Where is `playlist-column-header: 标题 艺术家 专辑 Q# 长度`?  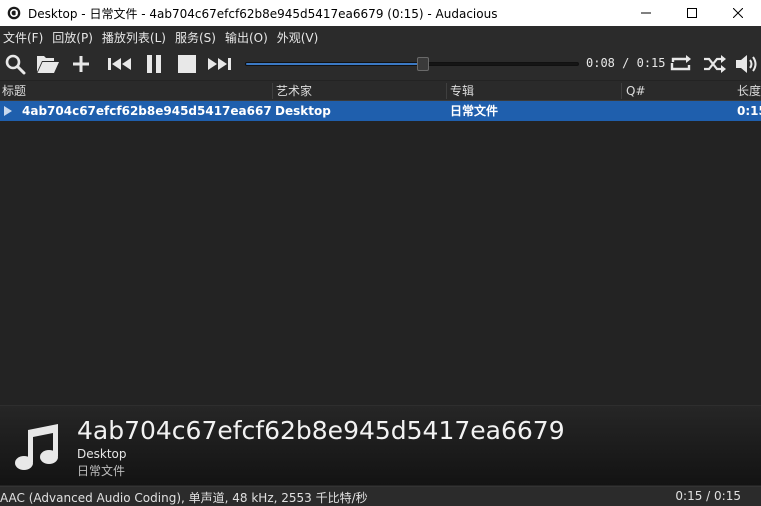 playlist-column-header: 标题 艺术家 专辑 Q# 长度 is located at coordinates (380, 91).